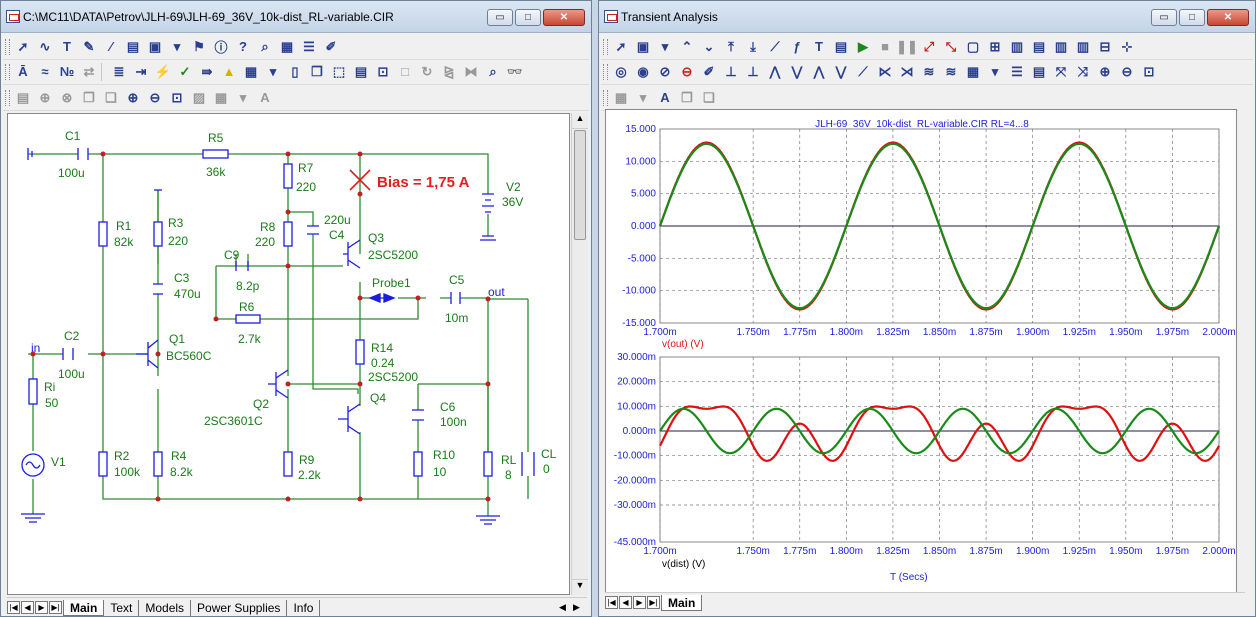 Image resolution: width=1256 pixels, height=617 pixels. Describe the element at coordinates (775, 72) in the screenshot. I see `peak-find-icon: ⋀` at that location.